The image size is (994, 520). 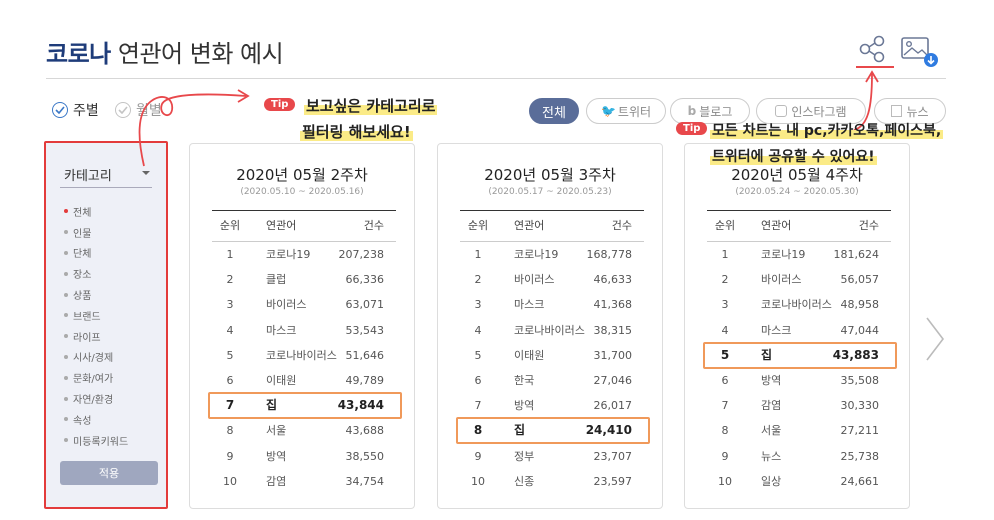 What do you see at coordinates (799, 380) in the screenshot?
I see `table-row: 6 방역 35,508` at bounding box center [799, 380].